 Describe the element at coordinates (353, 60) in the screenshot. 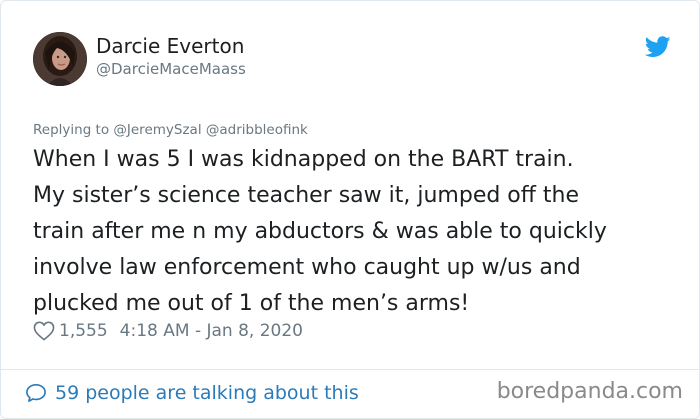

I see `tweet-header: Darcie Everton @DarcieMaceMaass` at that location.